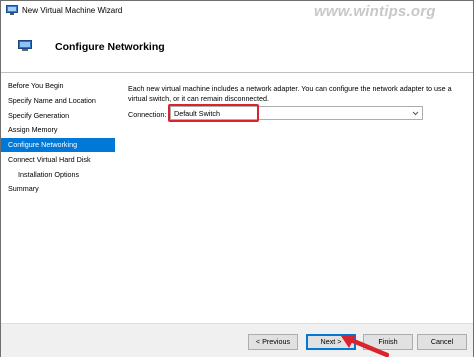 The image size is (474, 357). Describe the element at coordinates (237, 47) in the screenshot. I see `wizard-header: Configure Networking` at that location.